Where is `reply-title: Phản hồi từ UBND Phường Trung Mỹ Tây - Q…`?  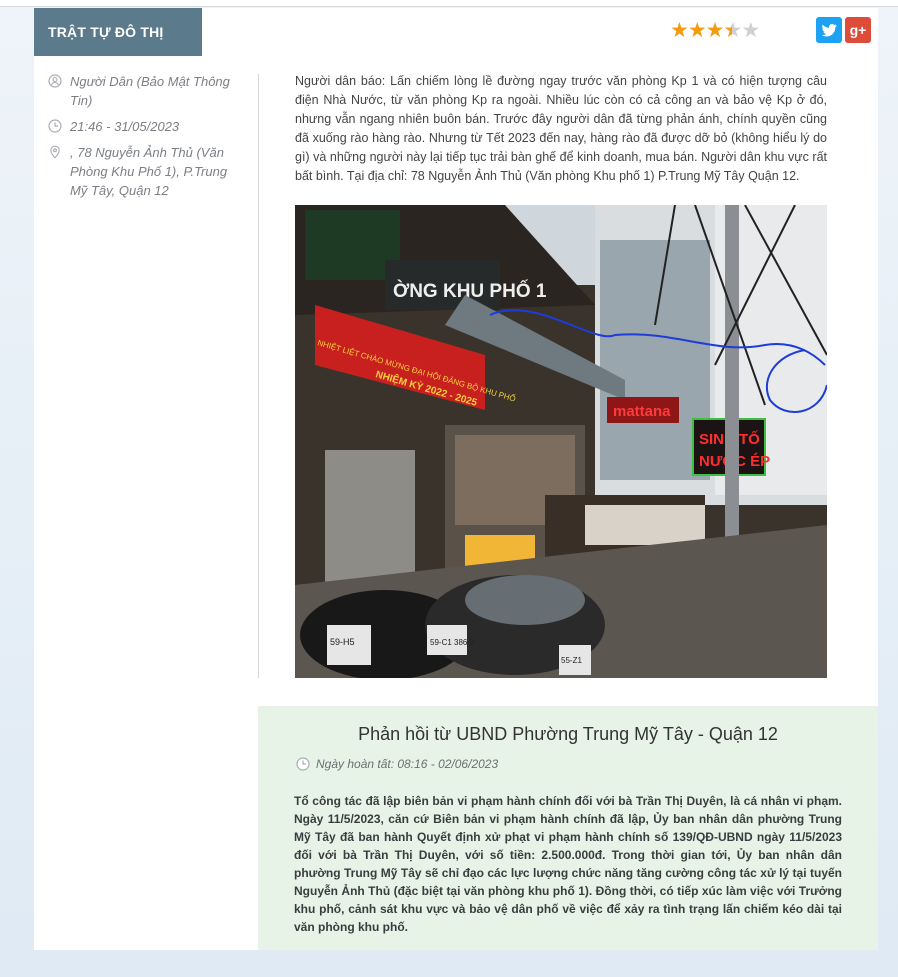 reply-title: Phản hồi từ UBND Phường Trung Mỹ Tây - Q… is located at coordinates (568, 734).